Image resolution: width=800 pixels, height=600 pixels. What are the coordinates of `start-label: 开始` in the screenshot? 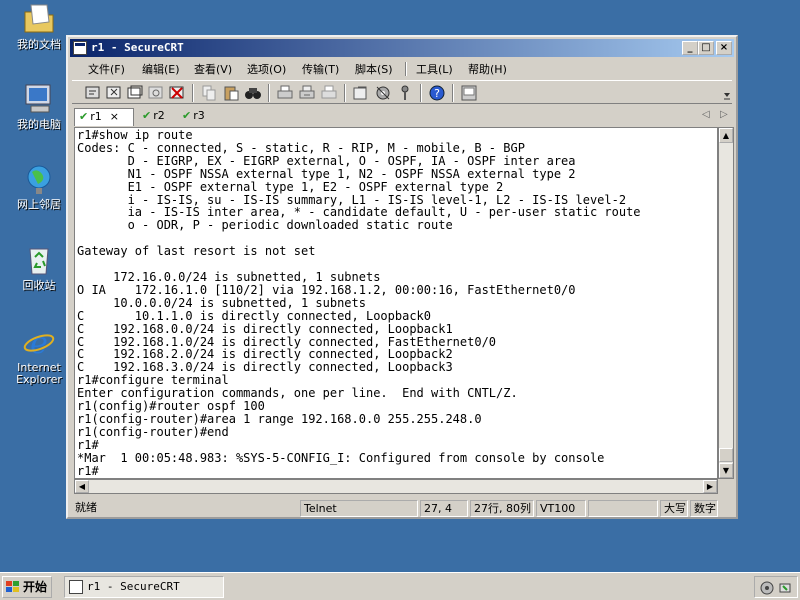 It's located at (35, 587).